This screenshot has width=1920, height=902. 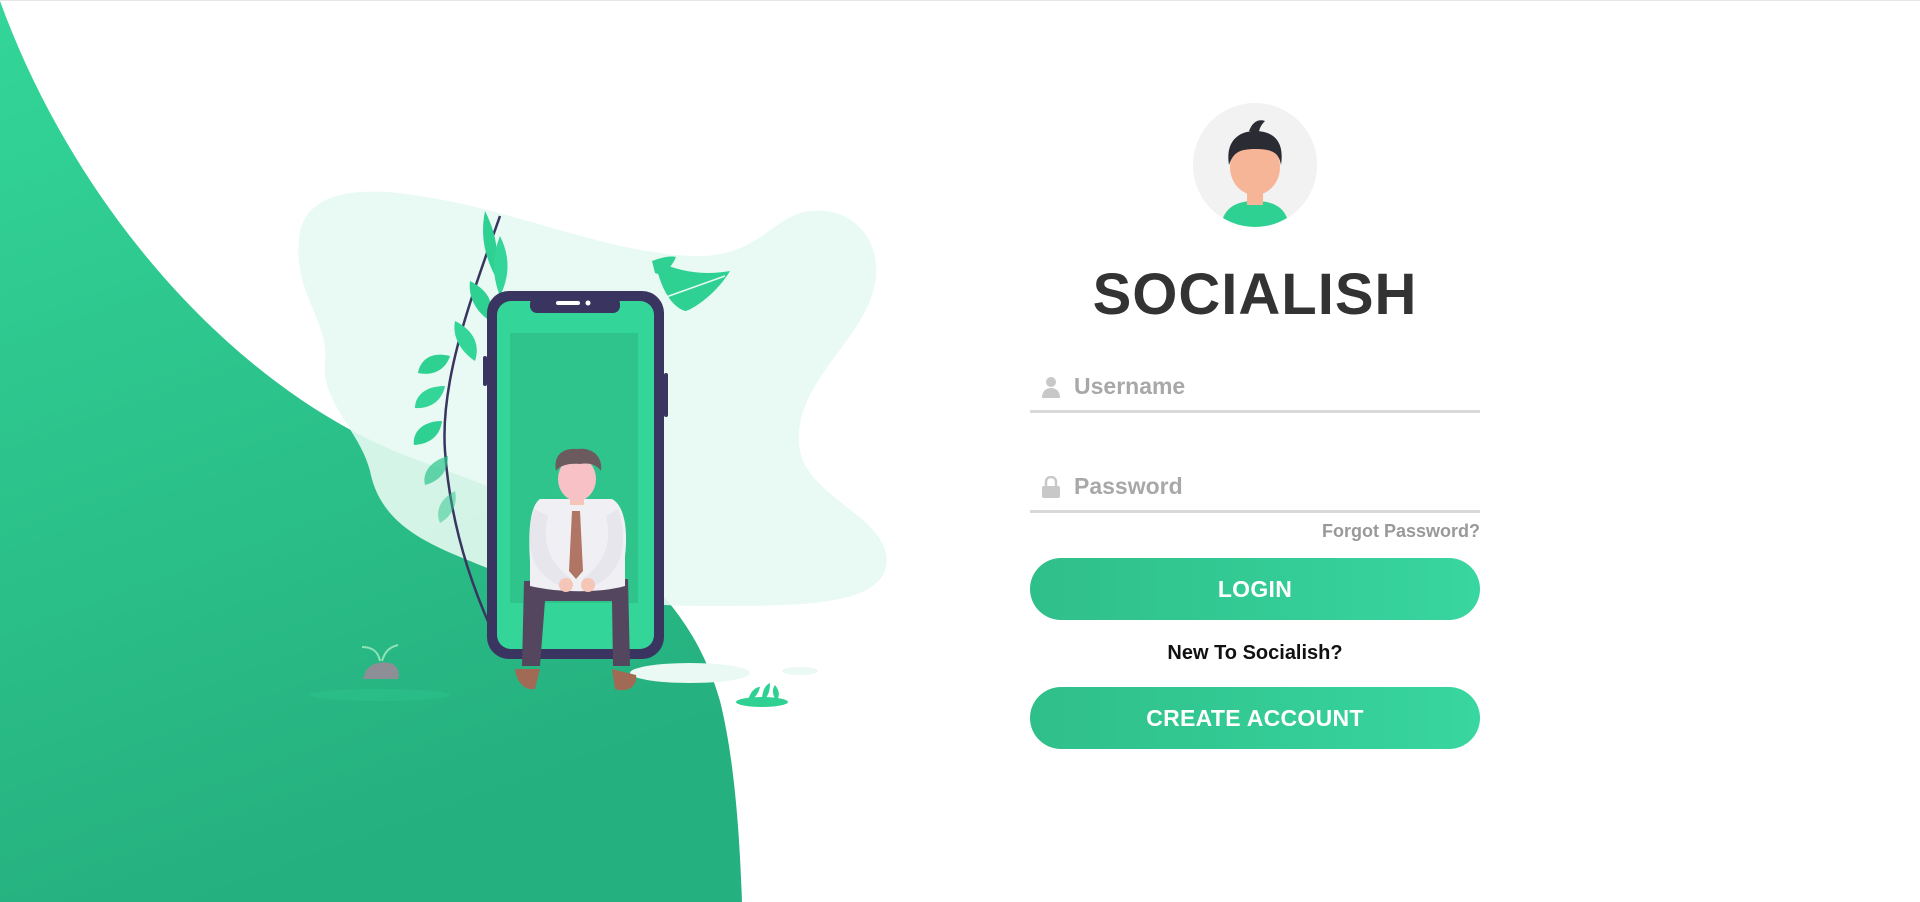 What do you see at coordinates (1255, 653) in the screenshot?
I see `new-user-prompt: New To Socialish?` at bounding box center [1255, 653].